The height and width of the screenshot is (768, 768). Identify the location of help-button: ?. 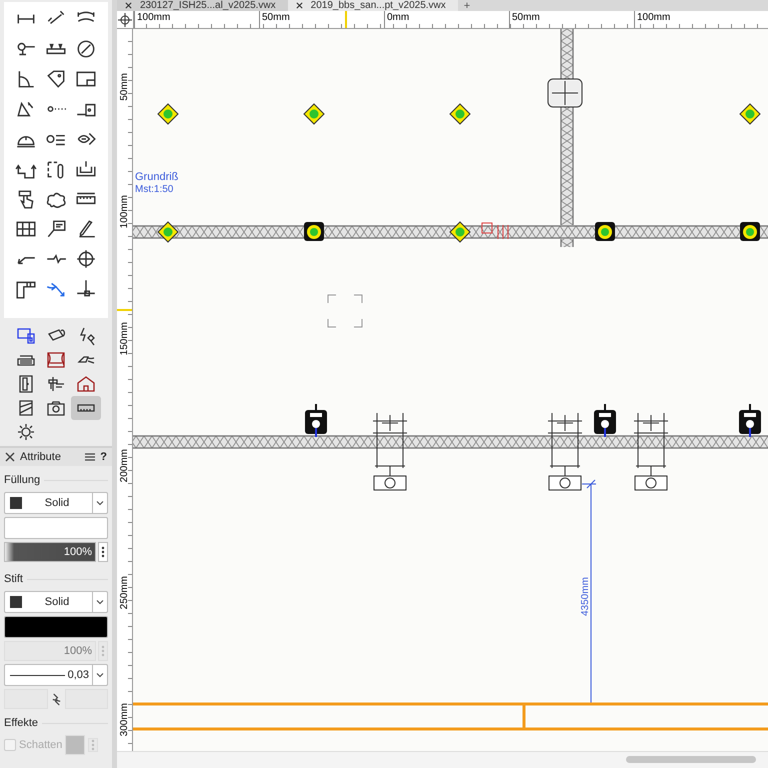
(103, 457).